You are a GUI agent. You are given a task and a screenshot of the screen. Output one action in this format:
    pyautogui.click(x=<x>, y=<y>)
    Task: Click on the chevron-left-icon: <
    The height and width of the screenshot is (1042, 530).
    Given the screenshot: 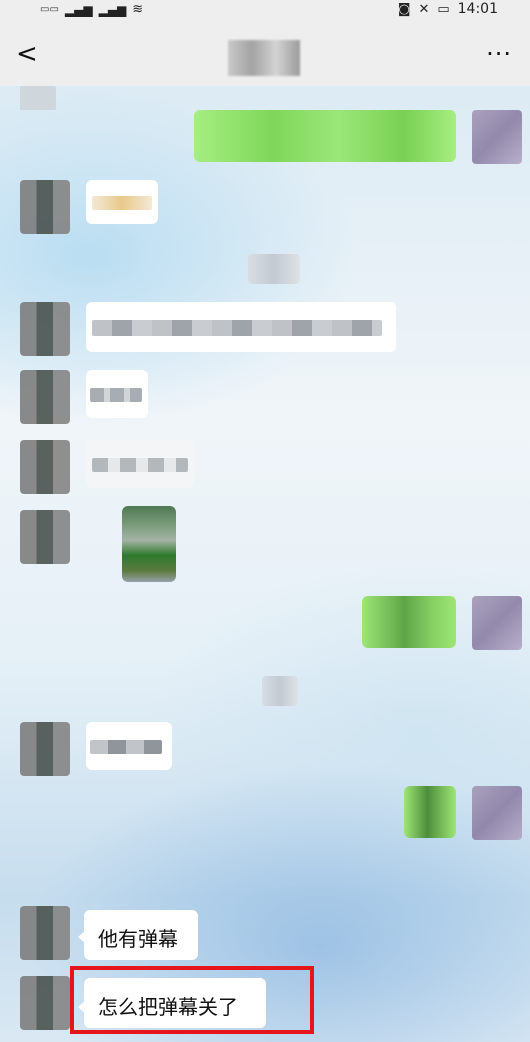 What is the action you would take?
    pyautogui.click(x=27, y=54)
    